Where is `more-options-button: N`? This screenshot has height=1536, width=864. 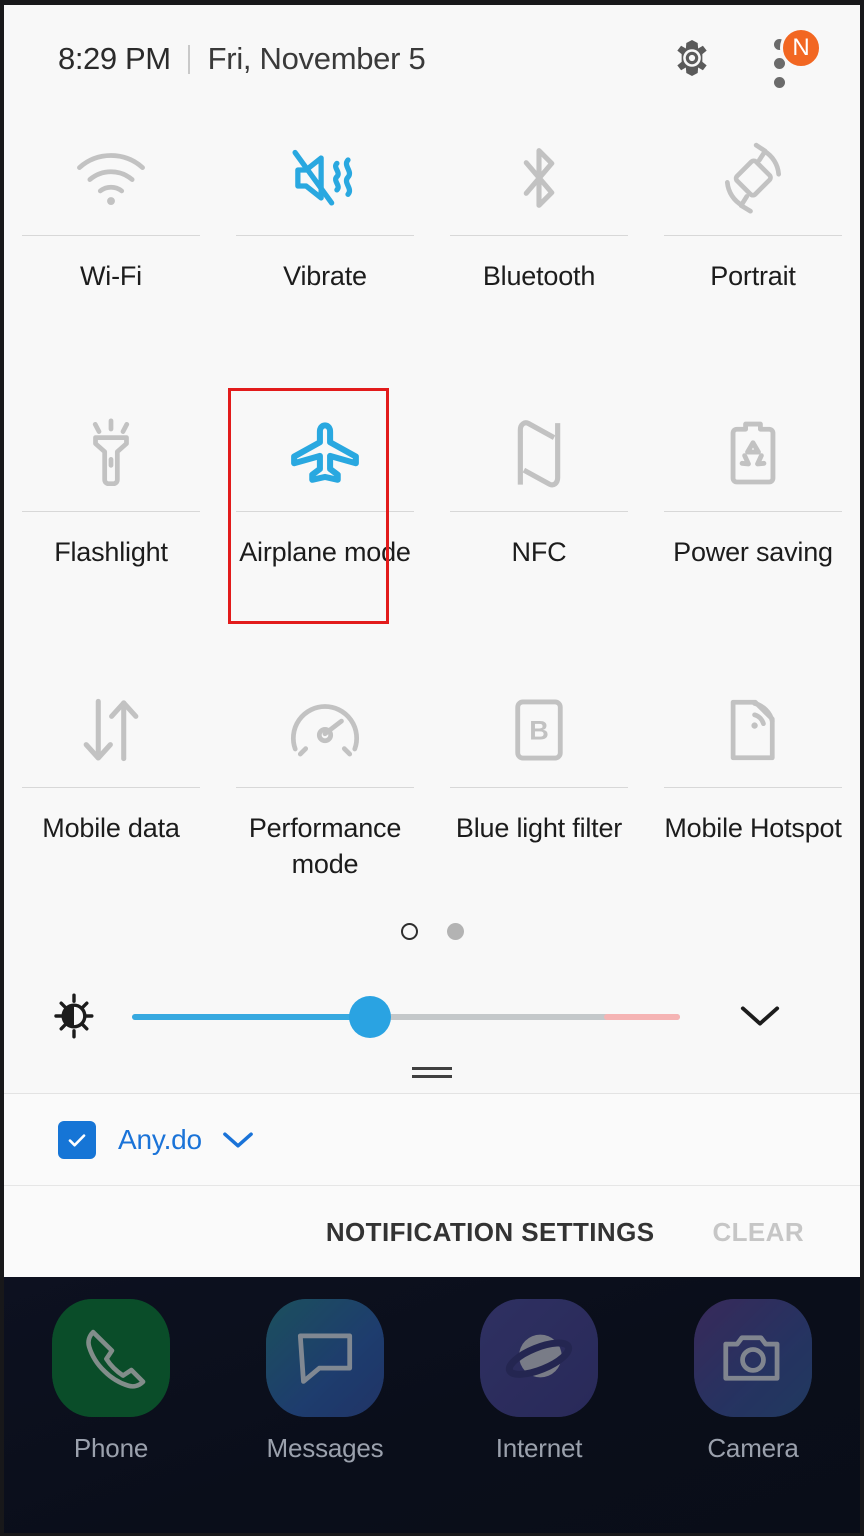
more-options-button: N is located at coordinates (790, 58).